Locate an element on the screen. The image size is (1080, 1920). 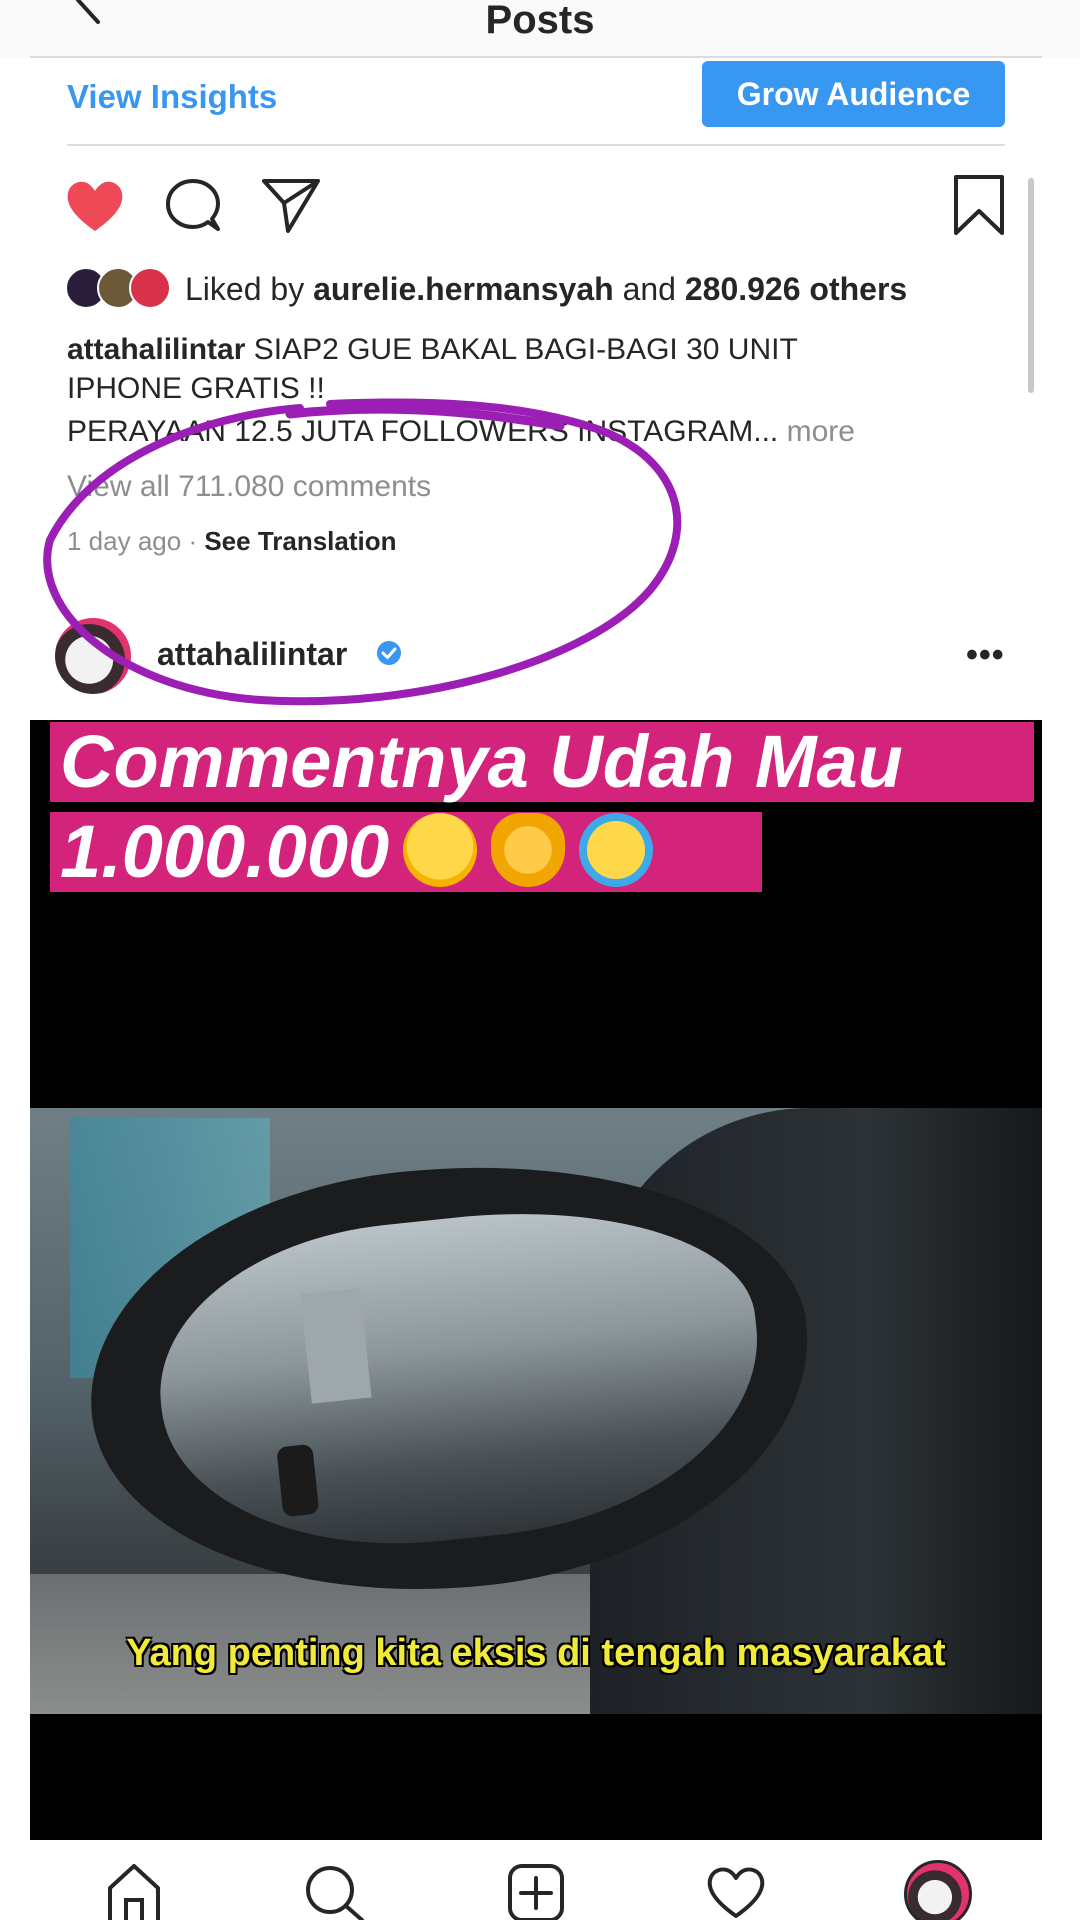
bookmark-icon is located at coordinates (979, 205).